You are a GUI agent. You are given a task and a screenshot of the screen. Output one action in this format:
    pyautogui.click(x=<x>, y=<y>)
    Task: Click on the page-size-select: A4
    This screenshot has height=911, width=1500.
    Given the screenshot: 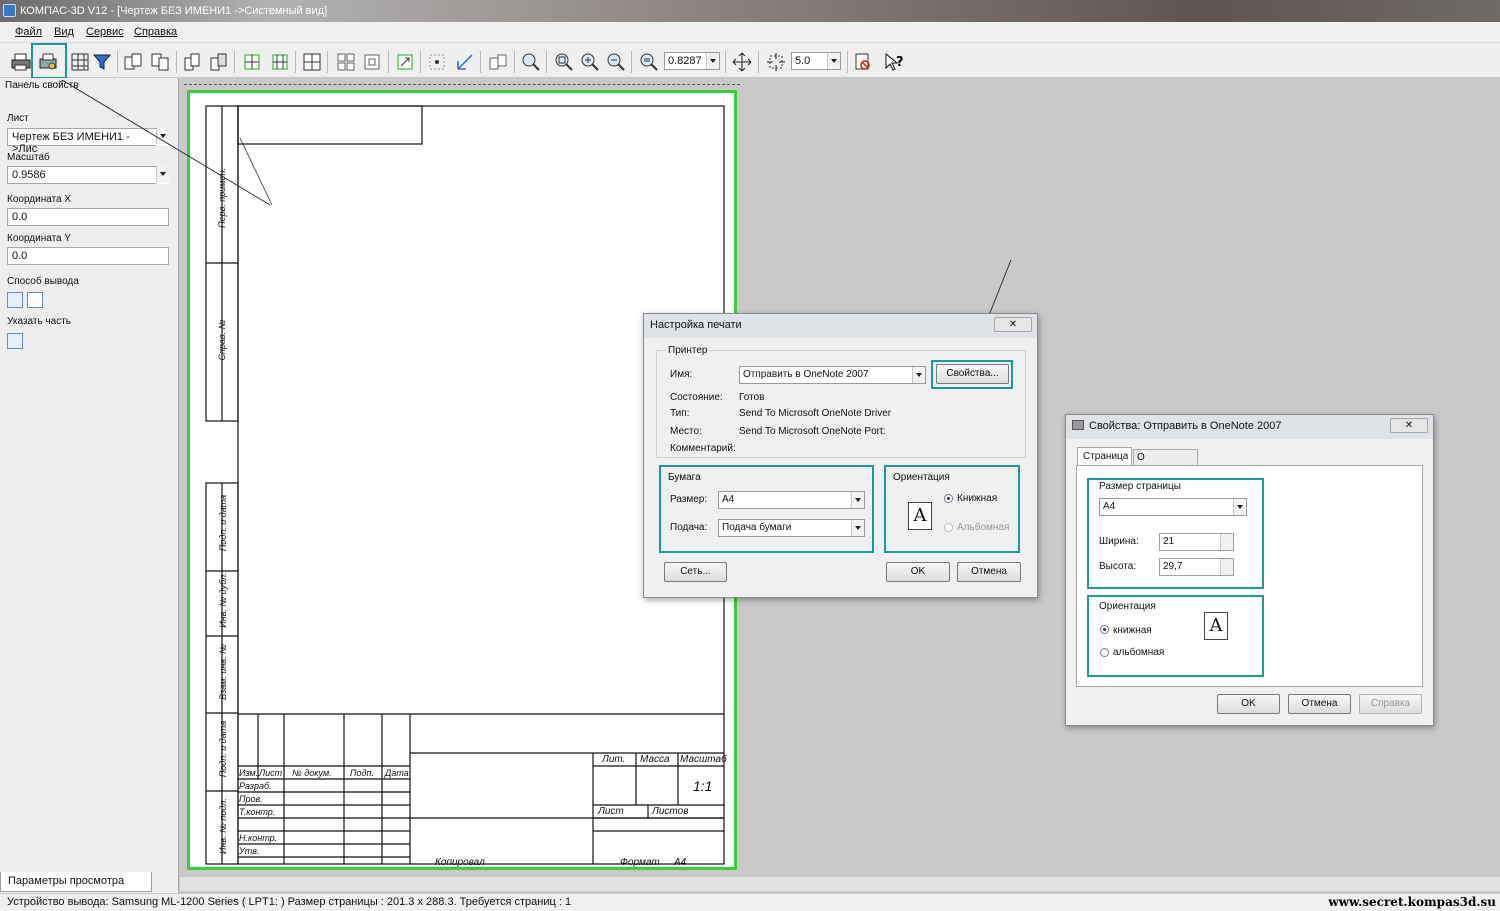 What is the action you would take?
    pyautogui.click(x=1173, y=507)
    